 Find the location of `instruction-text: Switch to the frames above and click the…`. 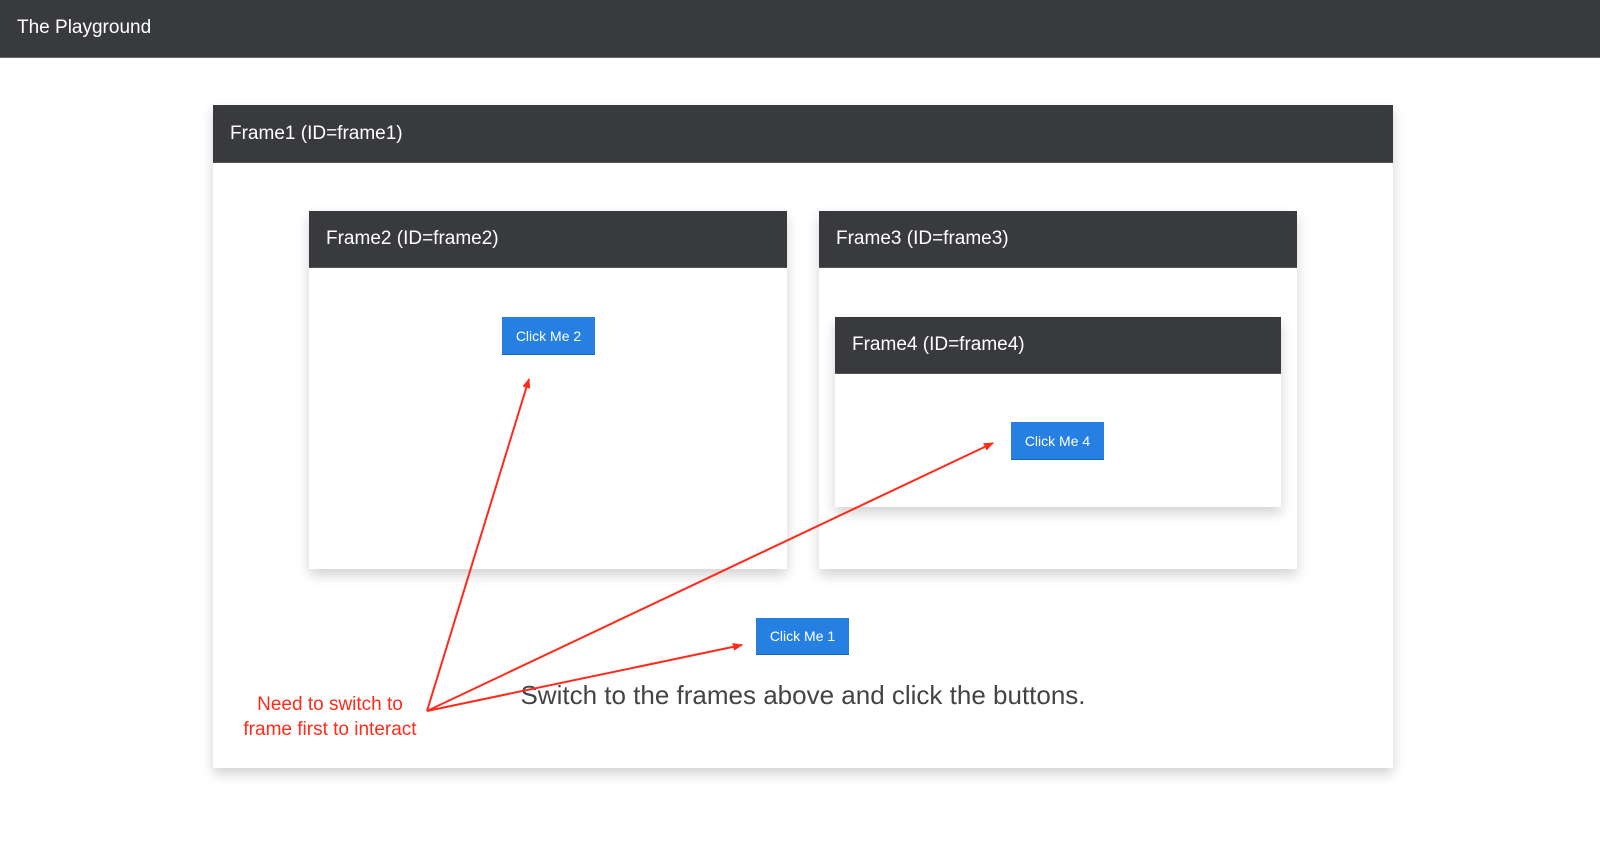

instruction-text: Switch to the frames above and click the… is located at coordinates (803, 695).